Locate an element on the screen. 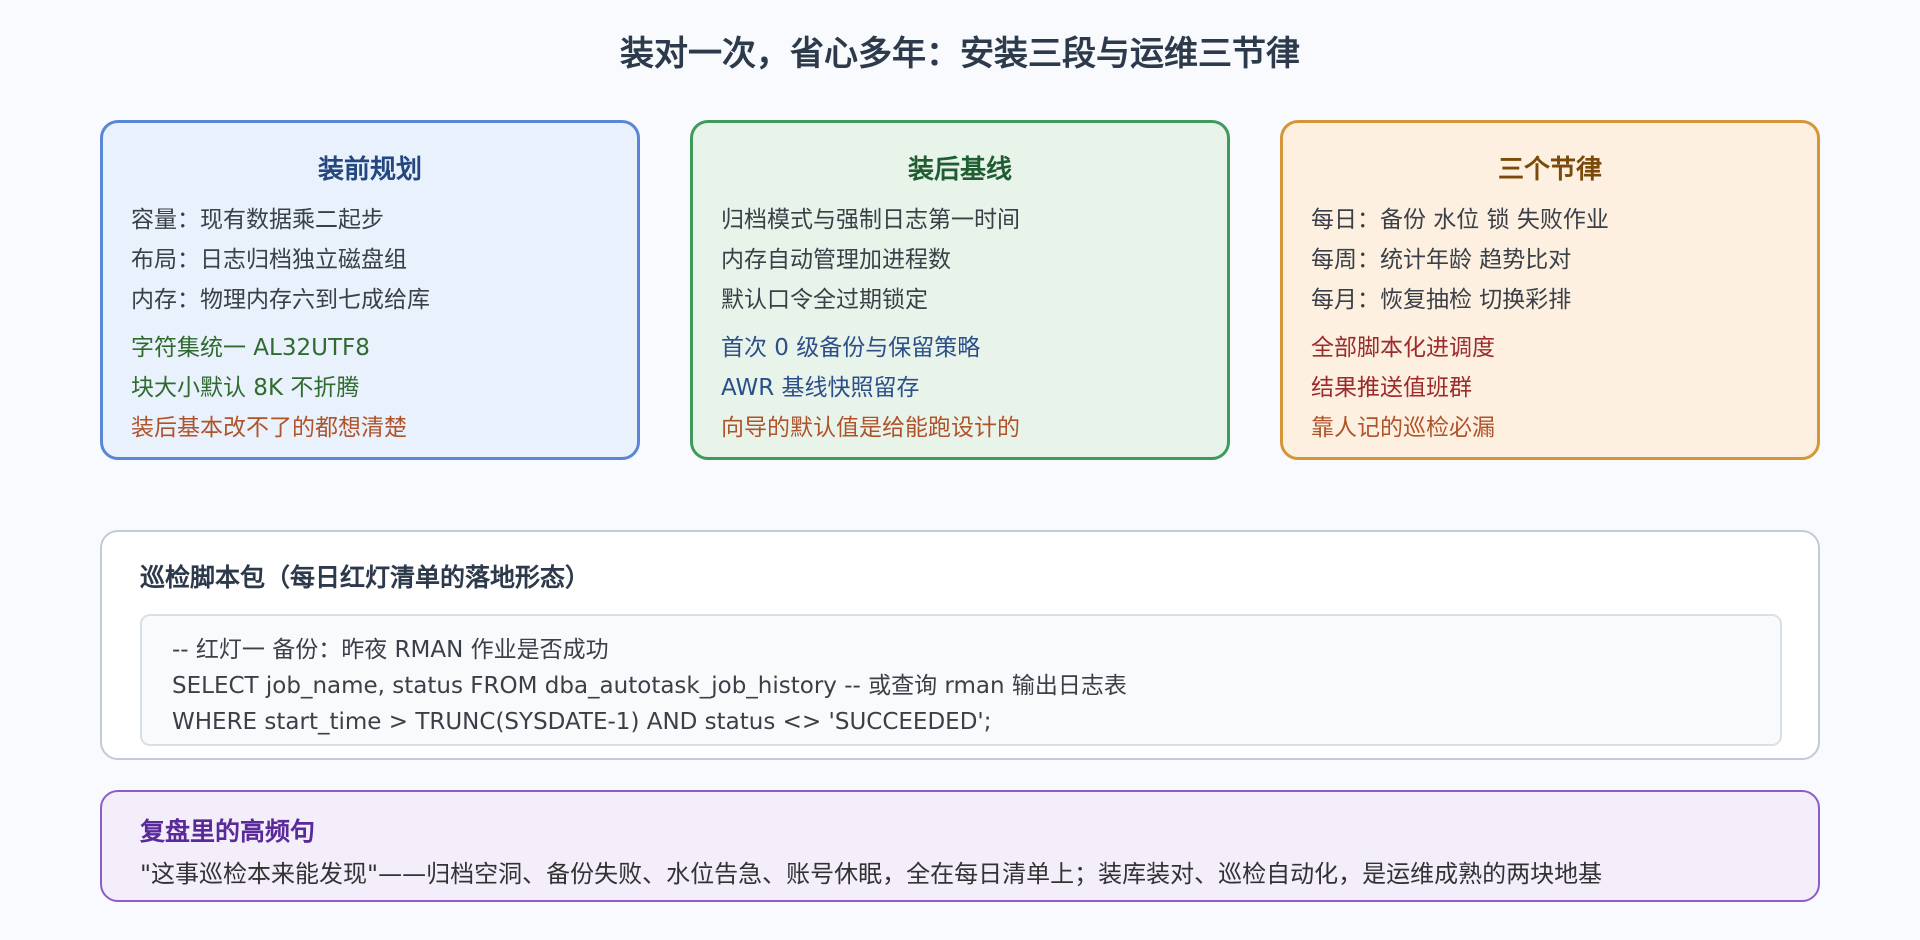  card-line: 每周：统计年龄 趋势比对 is located at coordinates (1441, 260).